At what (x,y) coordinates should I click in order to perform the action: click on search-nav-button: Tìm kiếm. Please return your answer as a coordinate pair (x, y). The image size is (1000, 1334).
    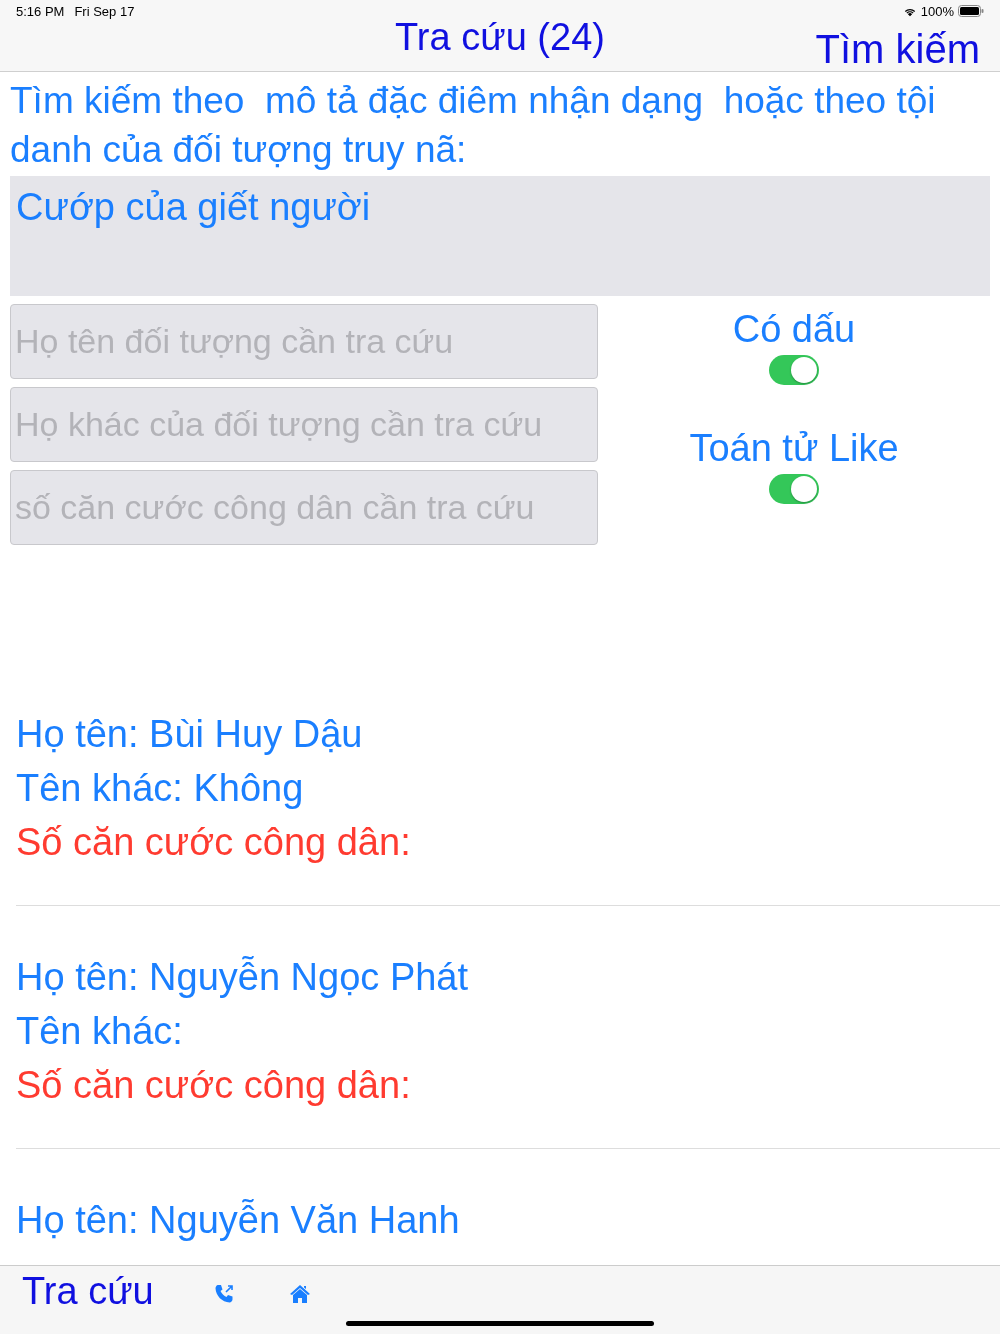
    Looking at the image, I should click on (897, 49).